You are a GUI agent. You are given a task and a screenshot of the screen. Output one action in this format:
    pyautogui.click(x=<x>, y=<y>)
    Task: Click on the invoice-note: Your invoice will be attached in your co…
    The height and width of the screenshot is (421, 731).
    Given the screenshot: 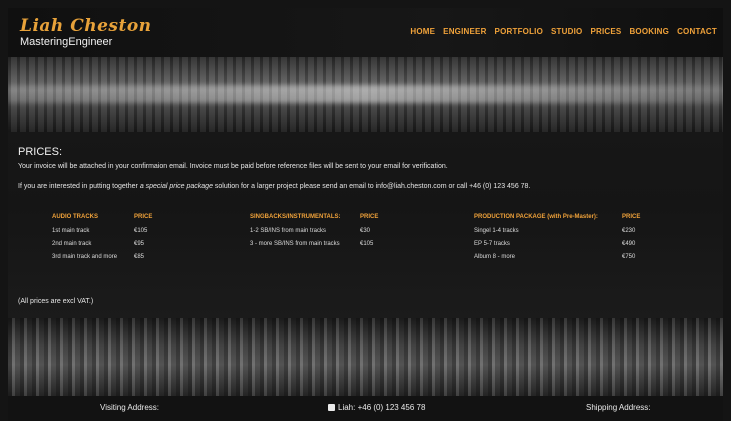 What is the action you would take?
    pyautogui.click(x=233, y=166)
    